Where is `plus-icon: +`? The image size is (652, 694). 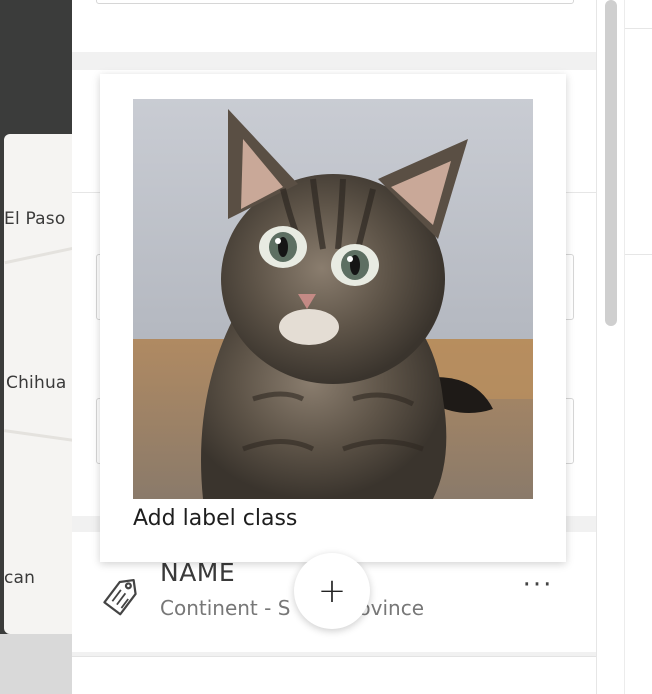
plus-icon: + is located at coordinates (332, 591).